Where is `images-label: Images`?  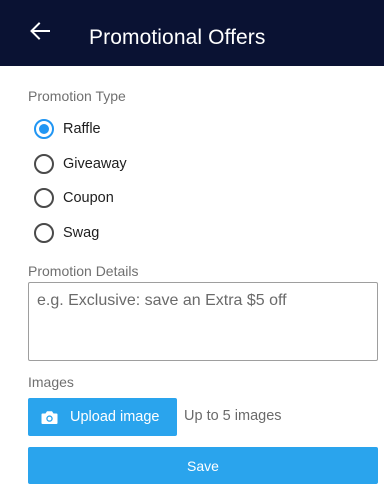 images-label: Images is located at coordinates (51, 382).